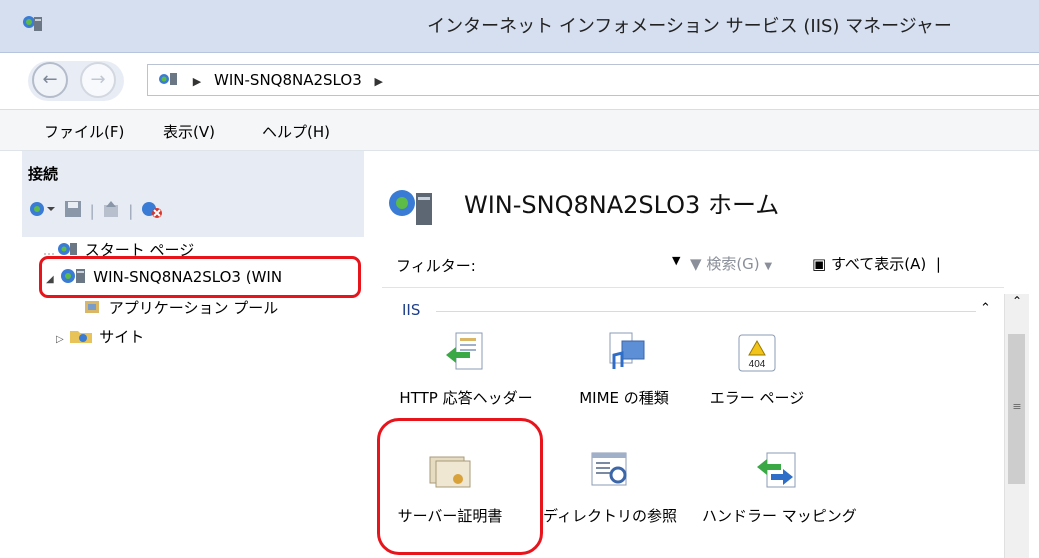  I want to click on feature-label: ディレクトリの参照, so click(610, 516).